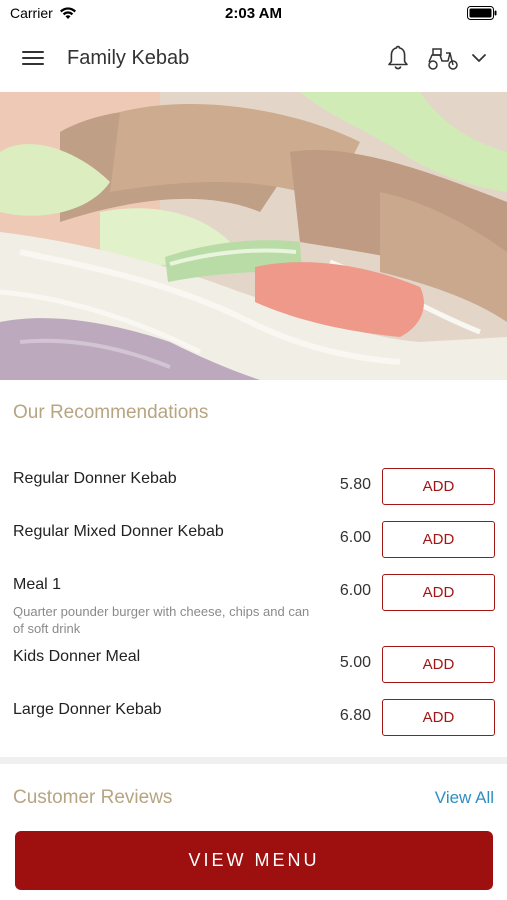 The height and width of the screenshot is (900, 507). Describe the element at coordinates (95, 478) in the screenshot. I see `item-name: Regular Donner Kebab` at that location.